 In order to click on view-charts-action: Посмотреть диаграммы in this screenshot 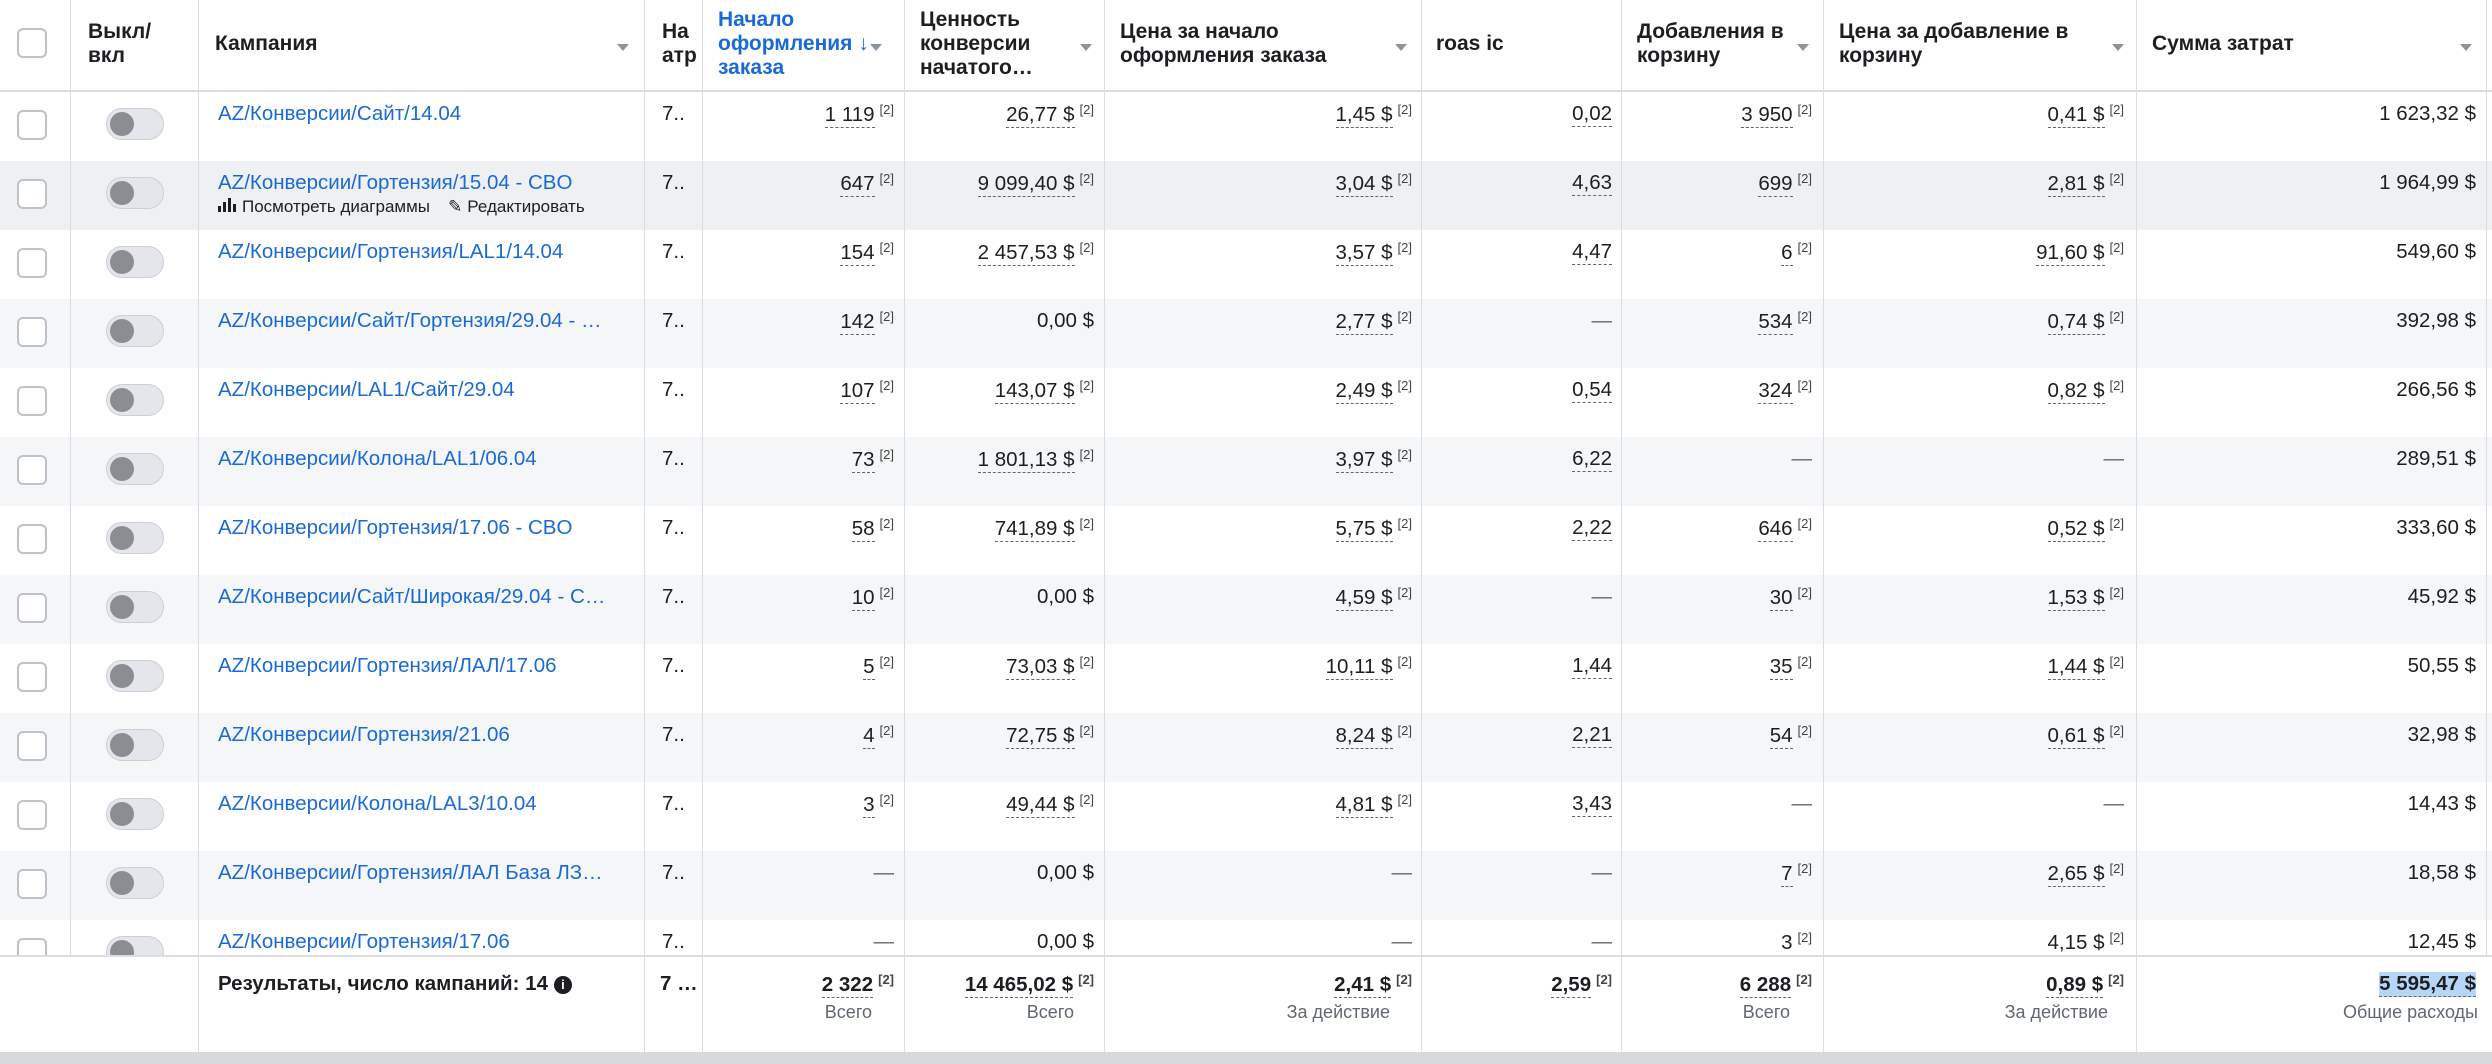, I will do `click(324, 207)`.